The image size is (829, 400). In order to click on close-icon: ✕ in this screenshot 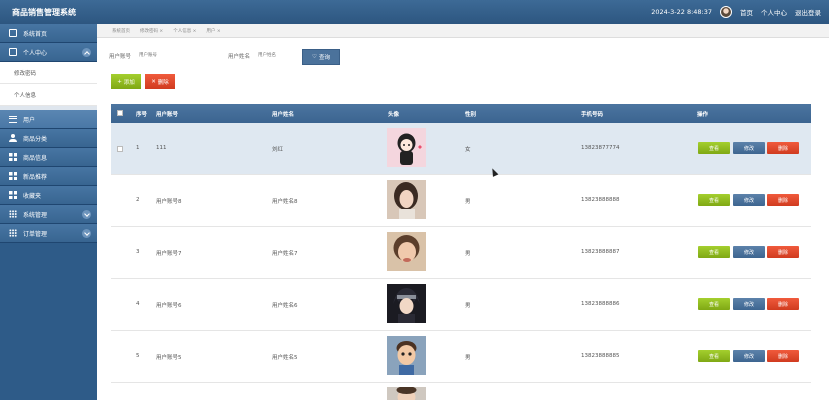, I will do `click(153, 81)`.